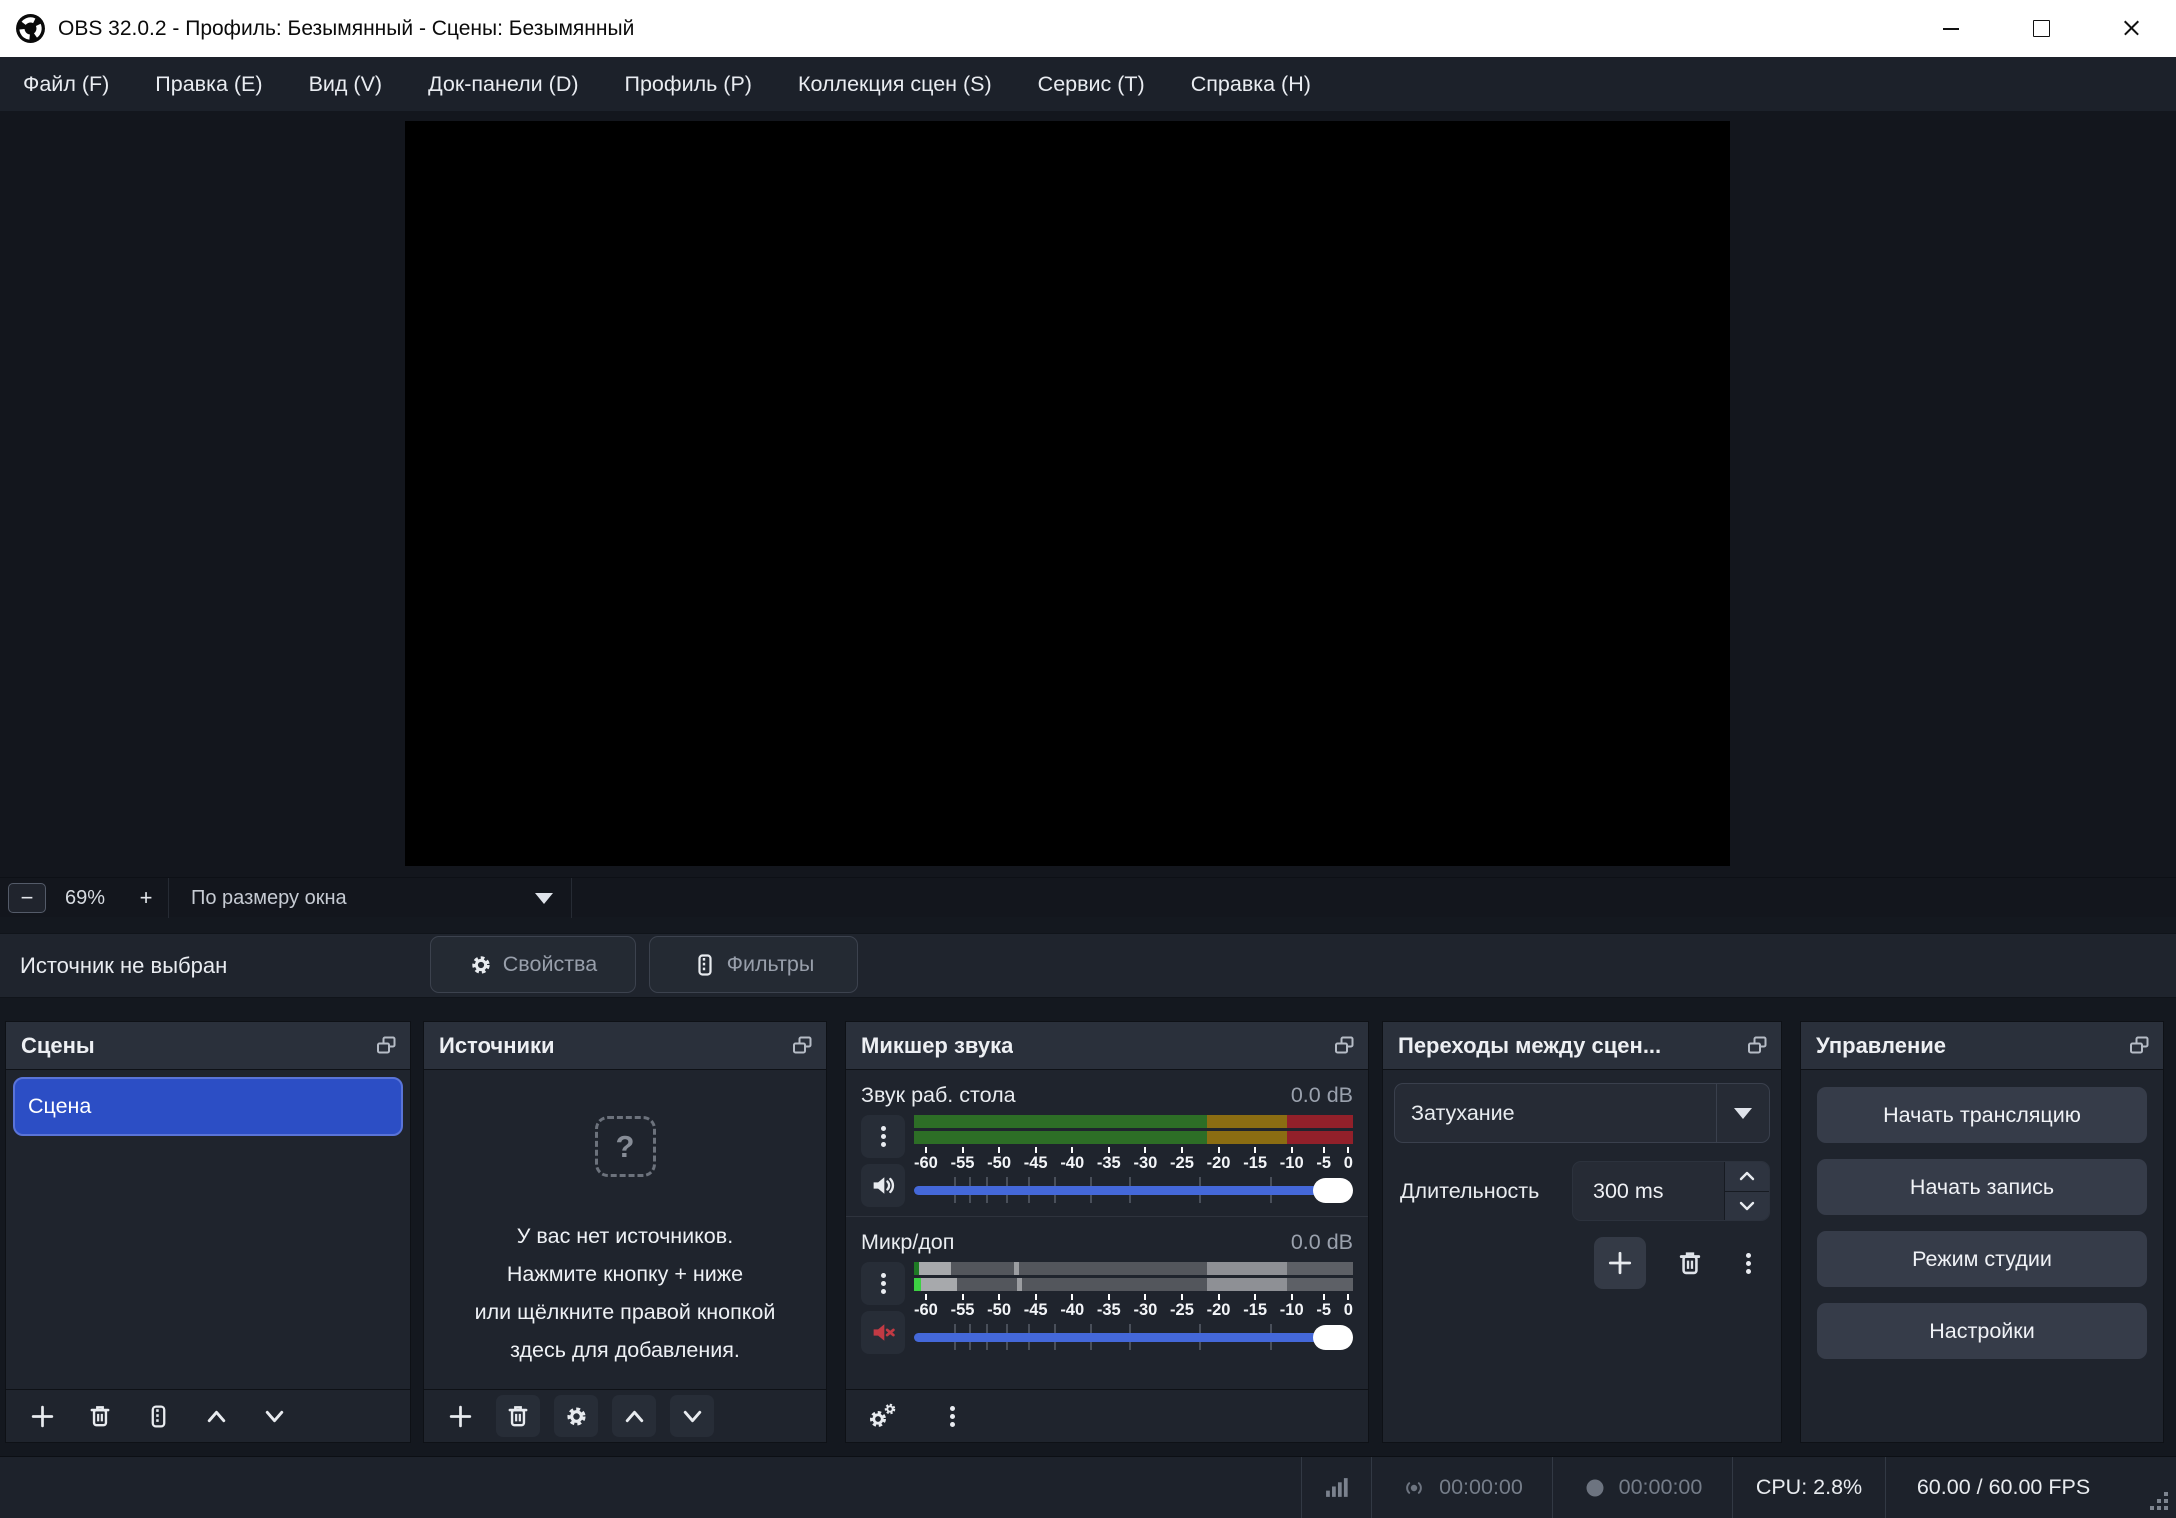 The width and height of the screenshot is (2176, 1518). Describe the element at coordinates (625, 1046) in the screenshot. I see `sources-dock-header: Источники` at that location.